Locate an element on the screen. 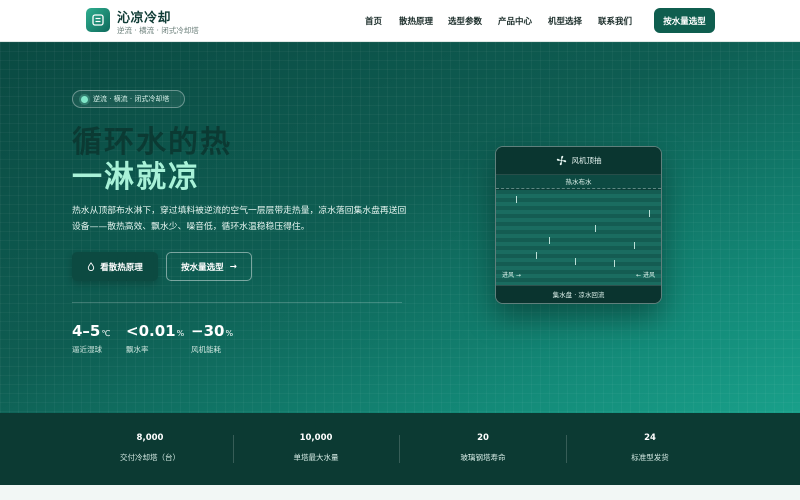 The width and height of the screenshot is (800, 500). status-dot-icon is located at coordinates (84, 99).